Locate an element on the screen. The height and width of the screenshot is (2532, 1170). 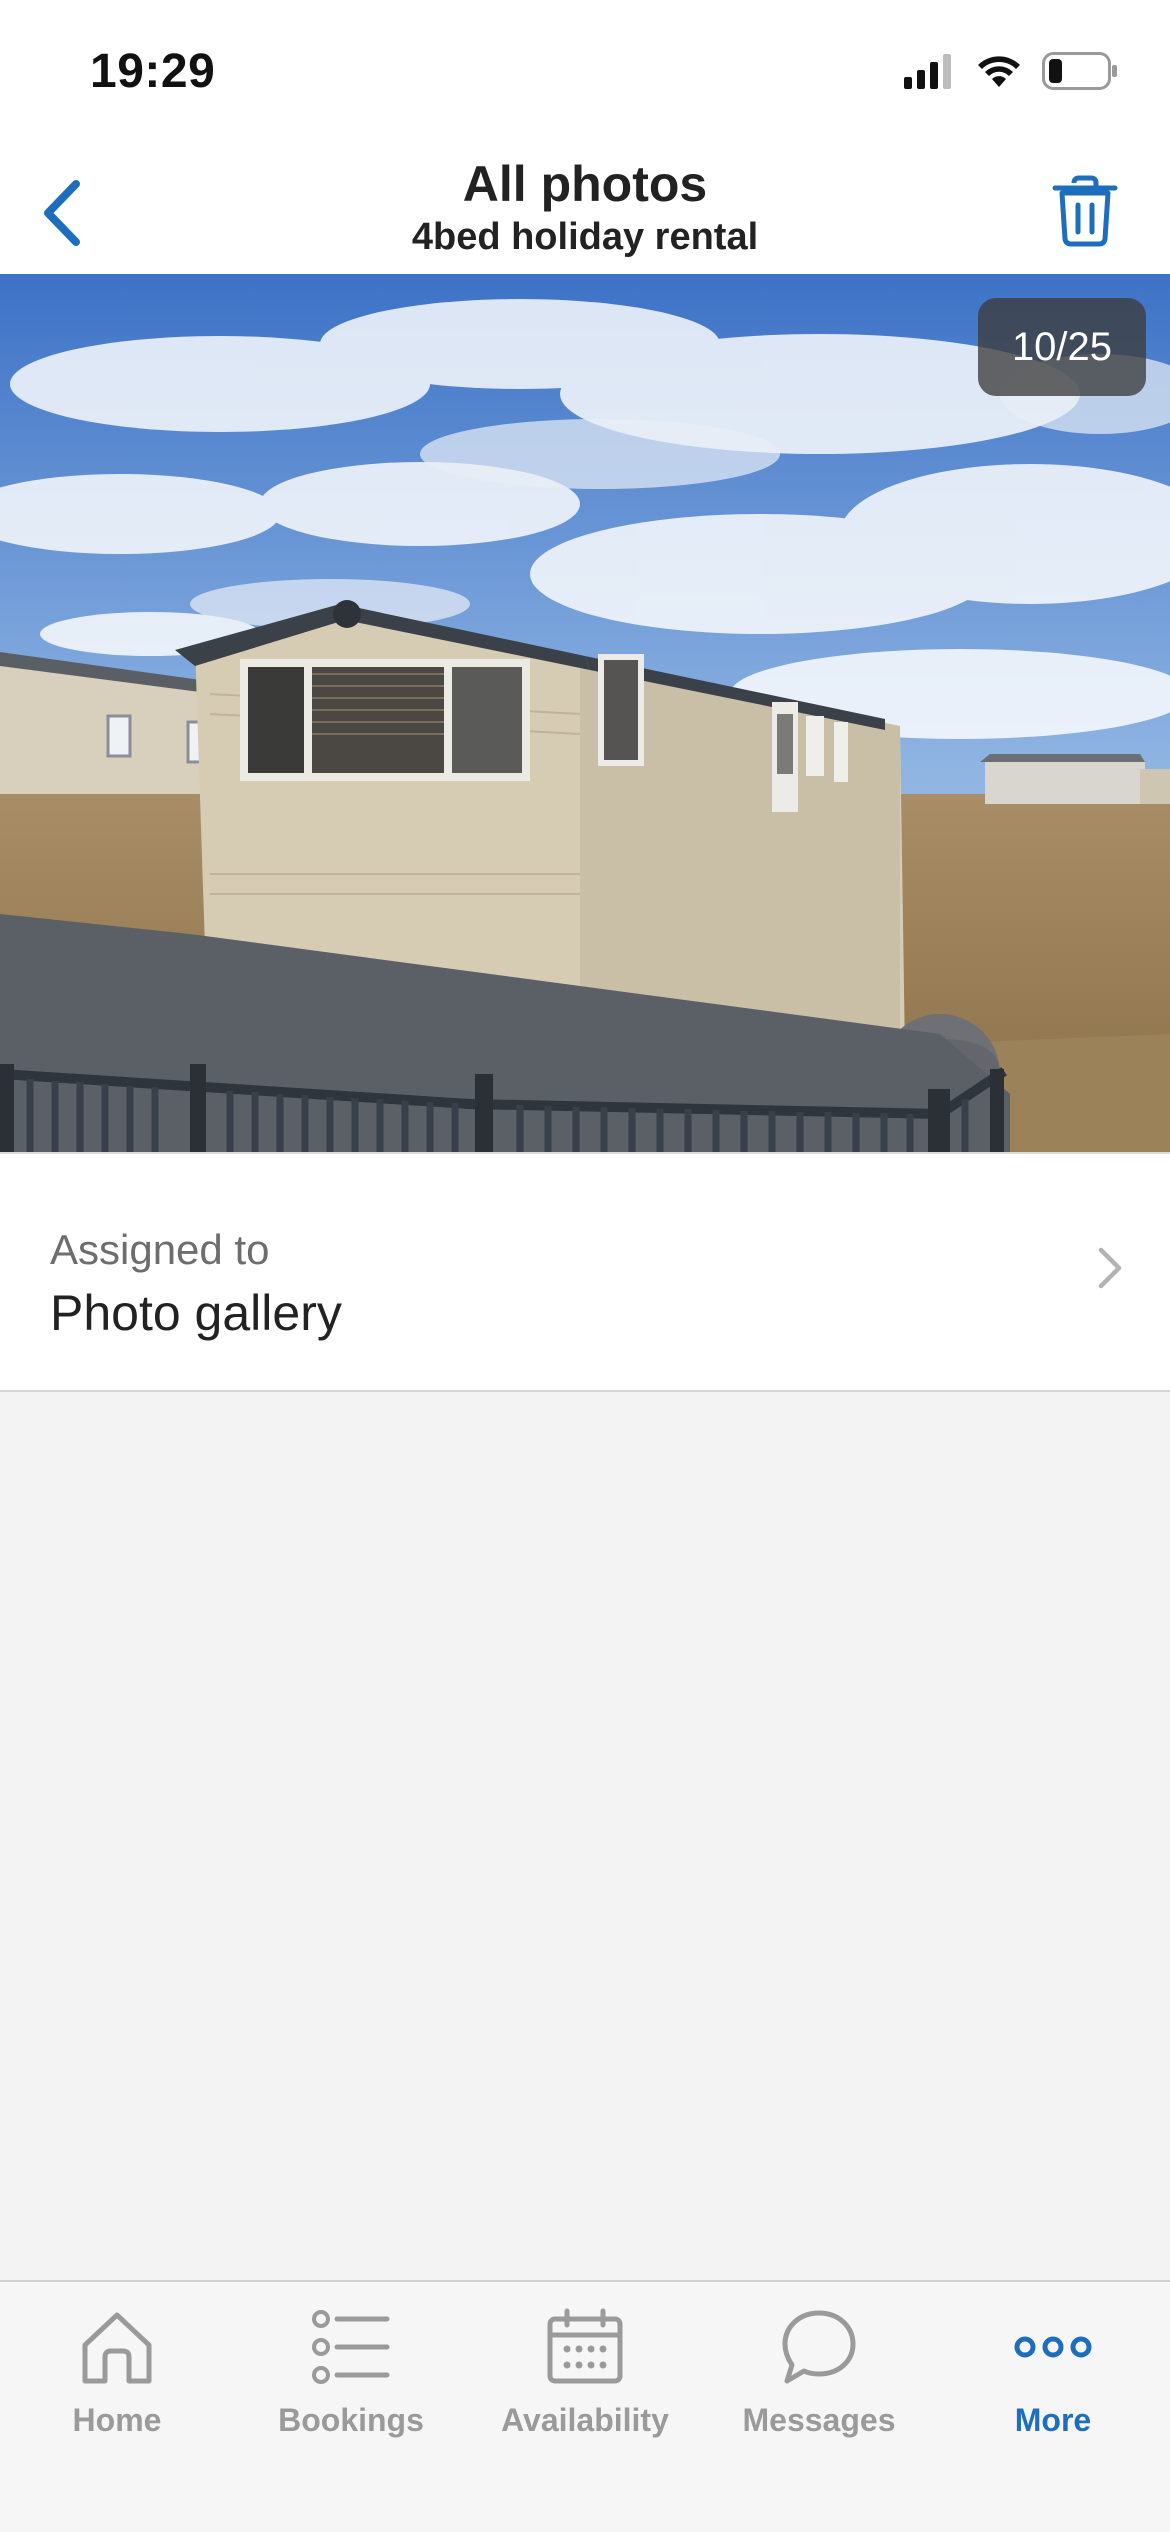
cellular-signal-icon is located at coordinates (930, 73).